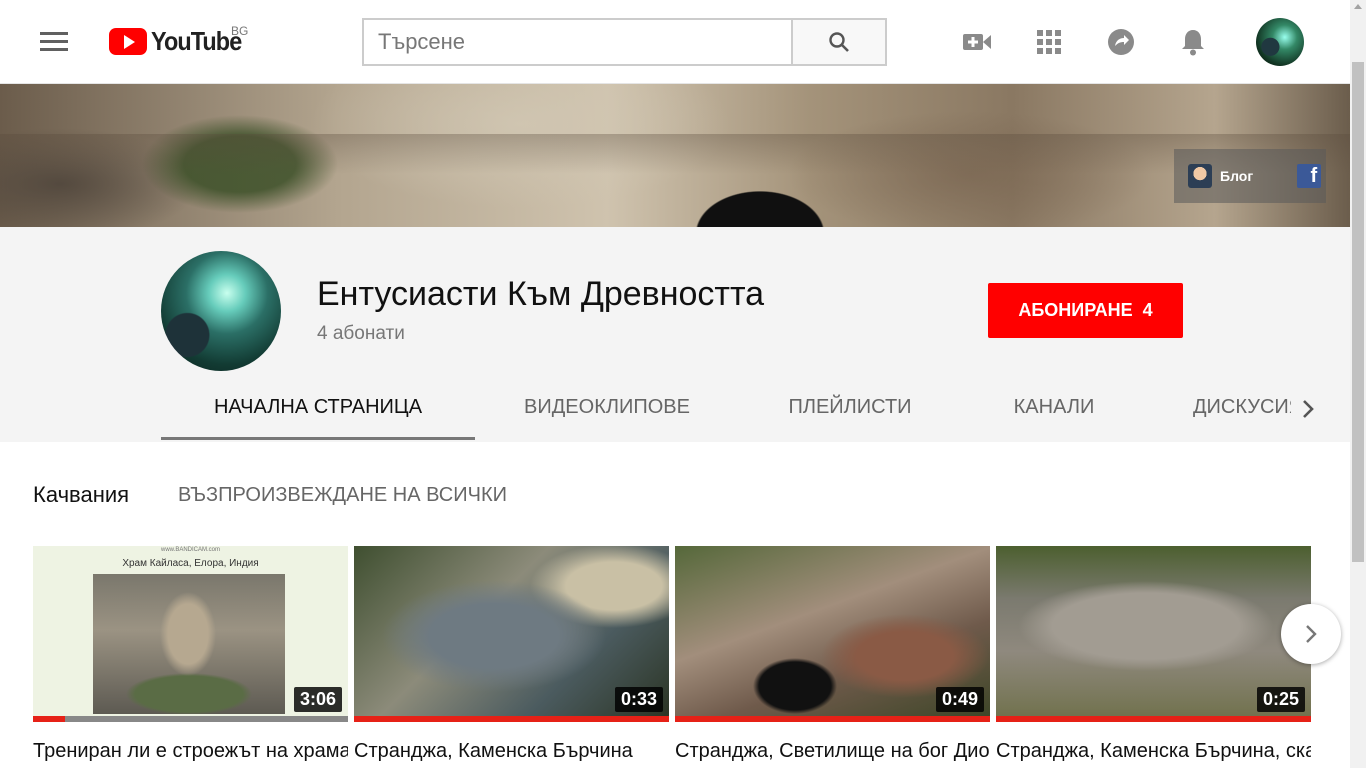 Image resolution: width=1366 pixels, height=768 pixels. What do you see at coordinates (1358, 6) in the screenshot?
I see `scroll-up-arrow-icon` at bounding box center [1358, 6].